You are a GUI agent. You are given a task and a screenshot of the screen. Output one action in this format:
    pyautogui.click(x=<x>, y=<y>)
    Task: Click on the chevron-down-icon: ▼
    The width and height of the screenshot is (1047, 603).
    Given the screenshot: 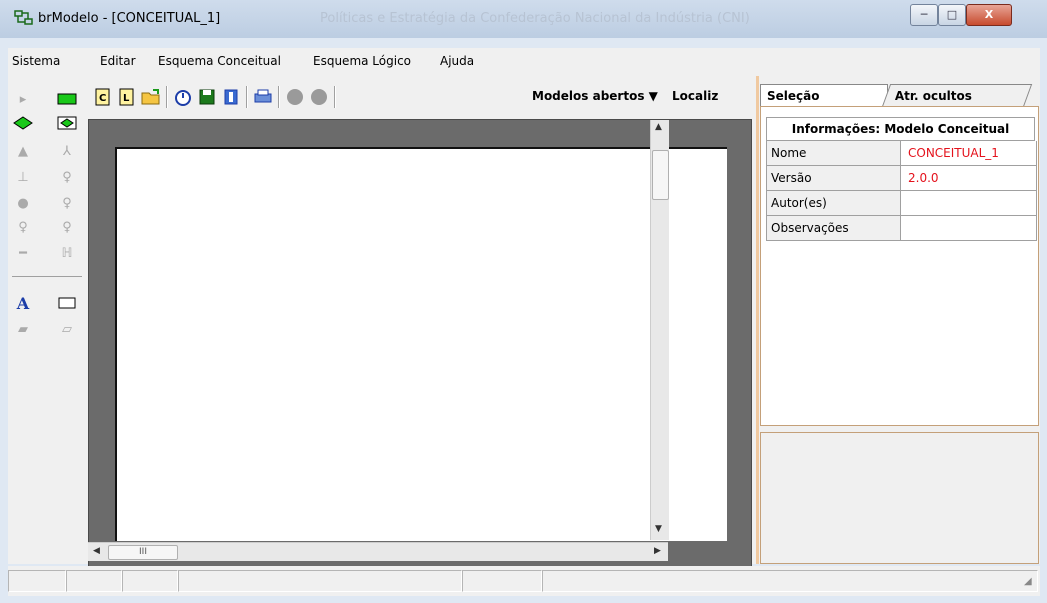 What is the action you would take?
    pyautogui.click(x=653, y=96)
    